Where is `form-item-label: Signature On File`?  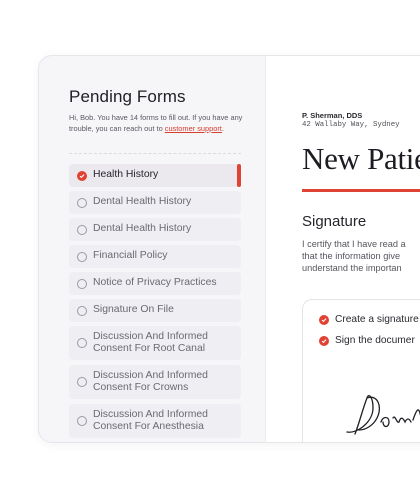 form-item-label: Signature On File is located at coordinates (133, 310).